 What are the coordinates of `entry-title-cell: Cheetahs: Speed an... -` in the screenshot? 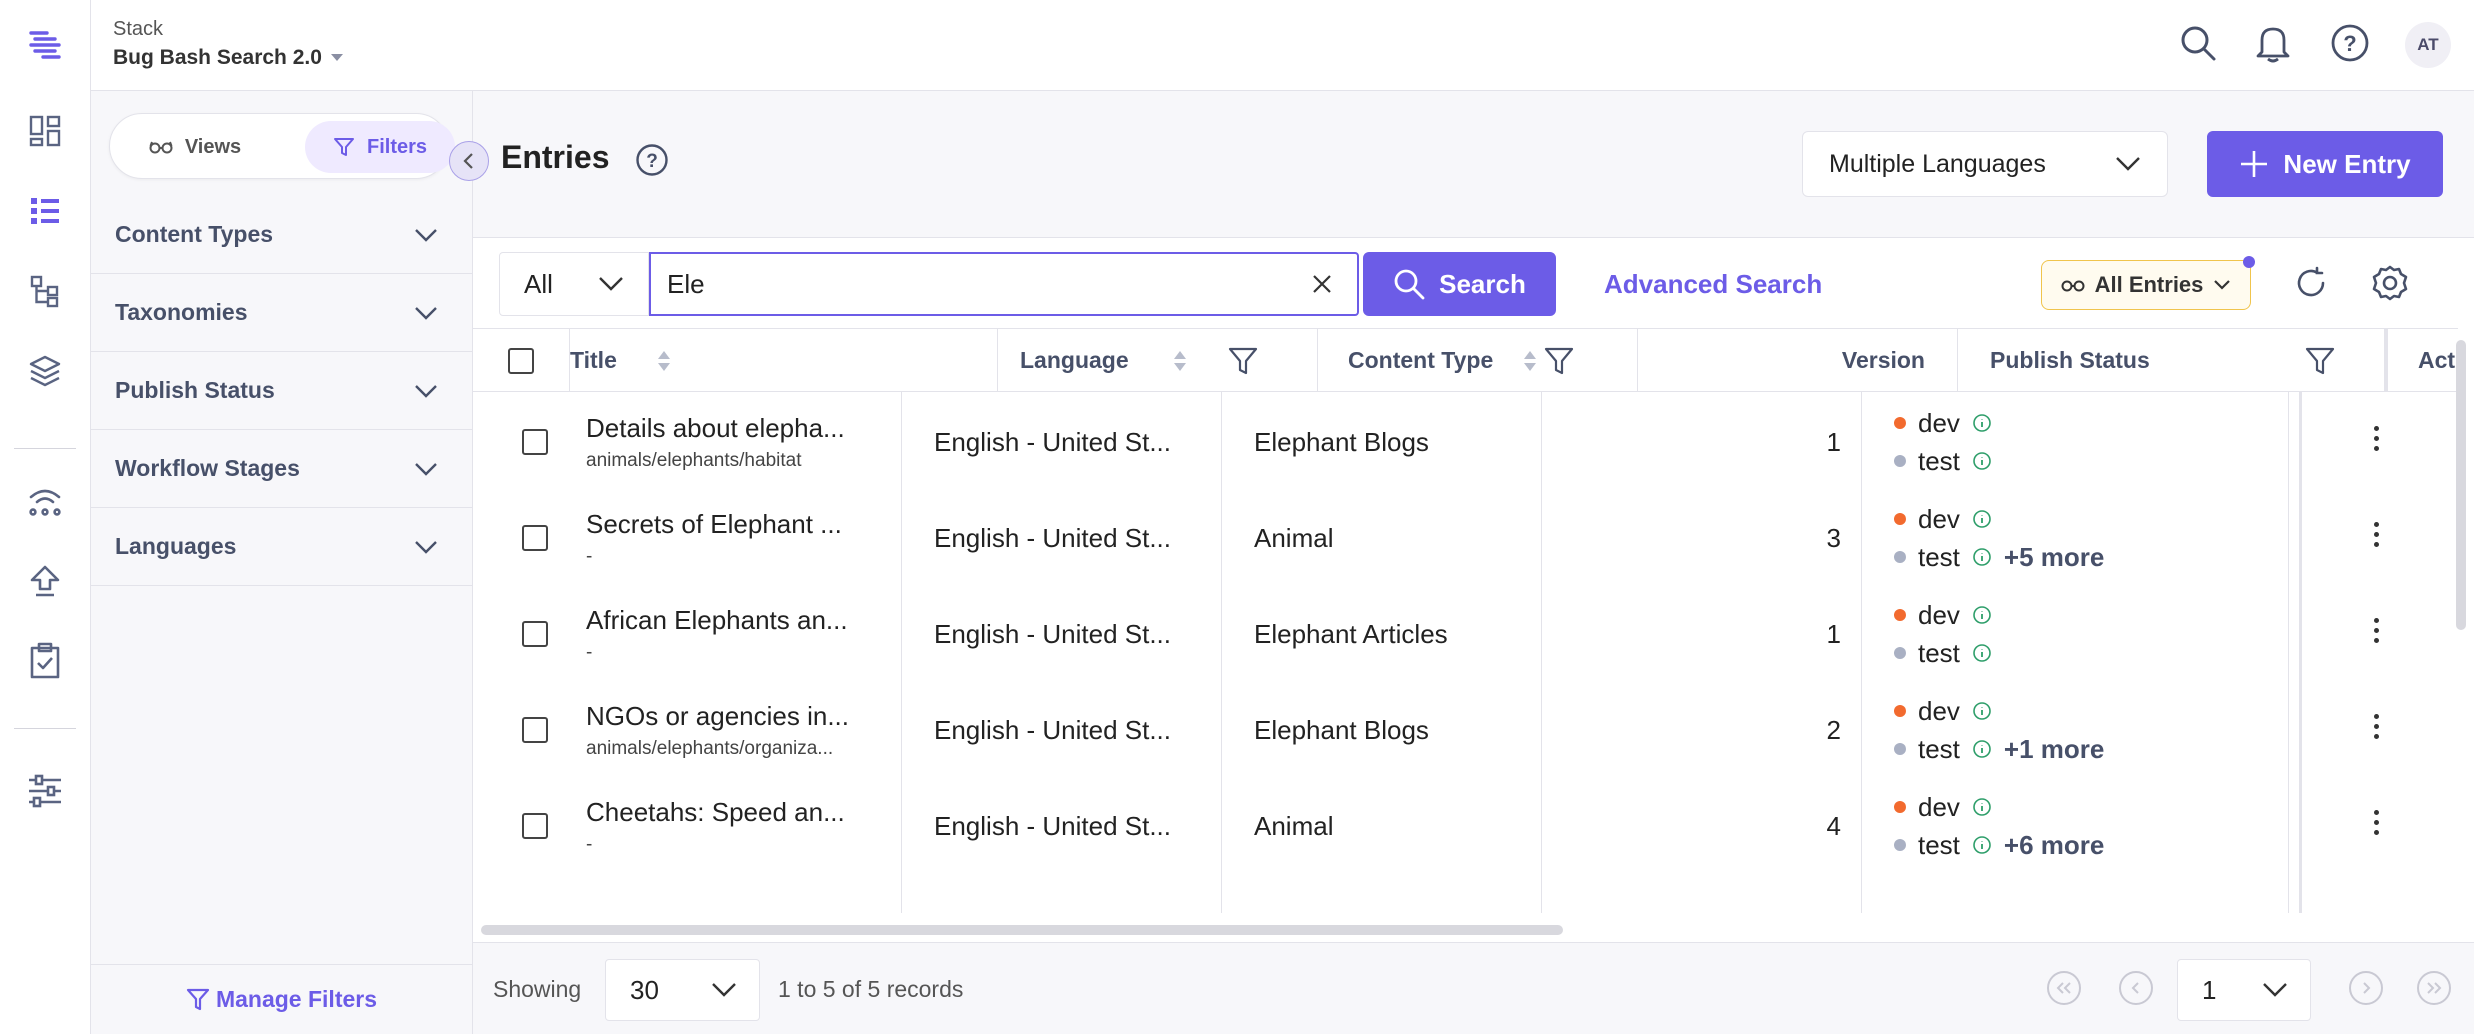 It's located at (715, 826).